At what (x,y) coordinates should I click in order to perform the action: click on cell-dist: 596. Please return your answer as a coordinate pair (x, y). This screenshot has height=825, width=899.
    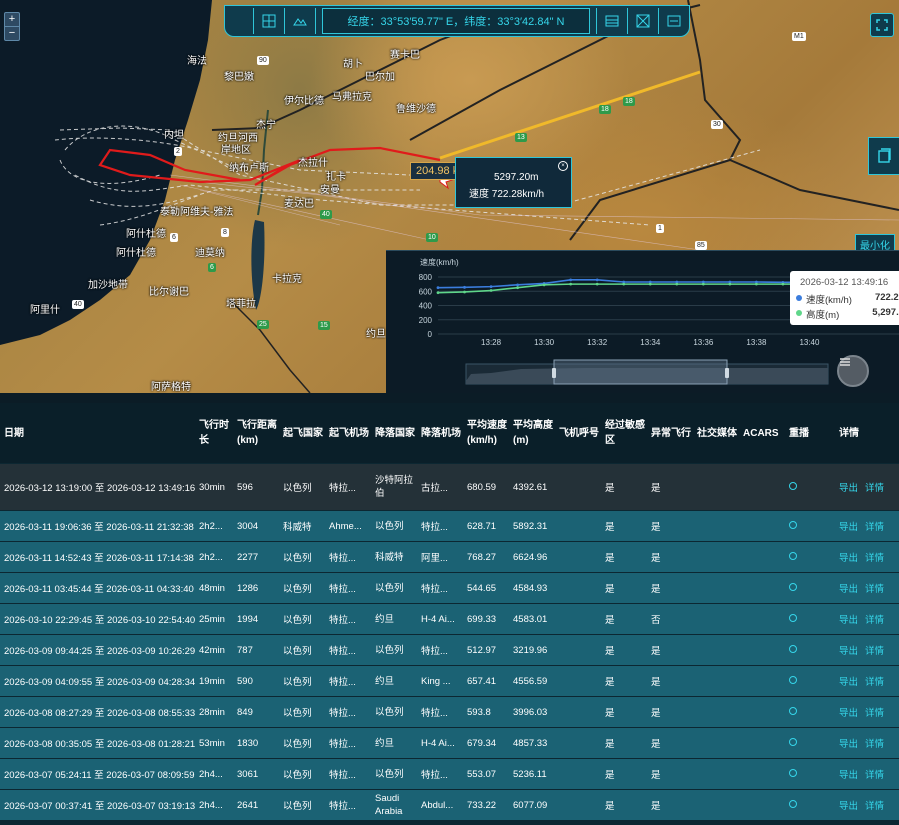
    Looking at the image, I should click on (256, 487).